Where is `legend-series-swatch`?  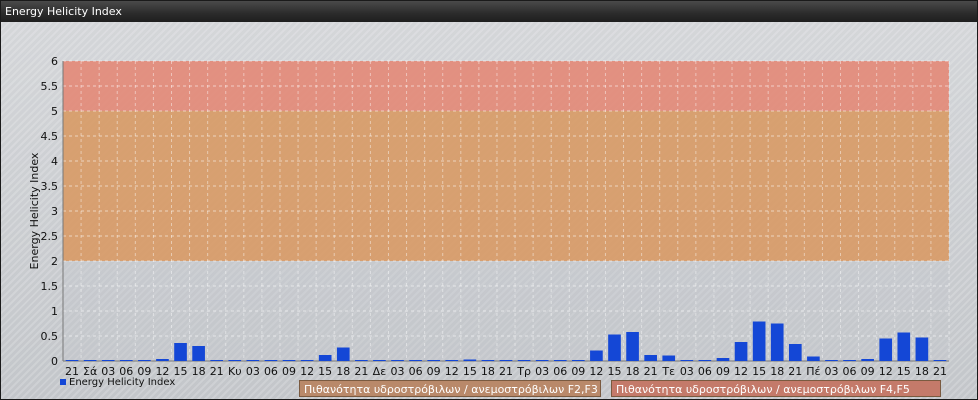
legend-series-swatch is located at coordinates (63, 382).